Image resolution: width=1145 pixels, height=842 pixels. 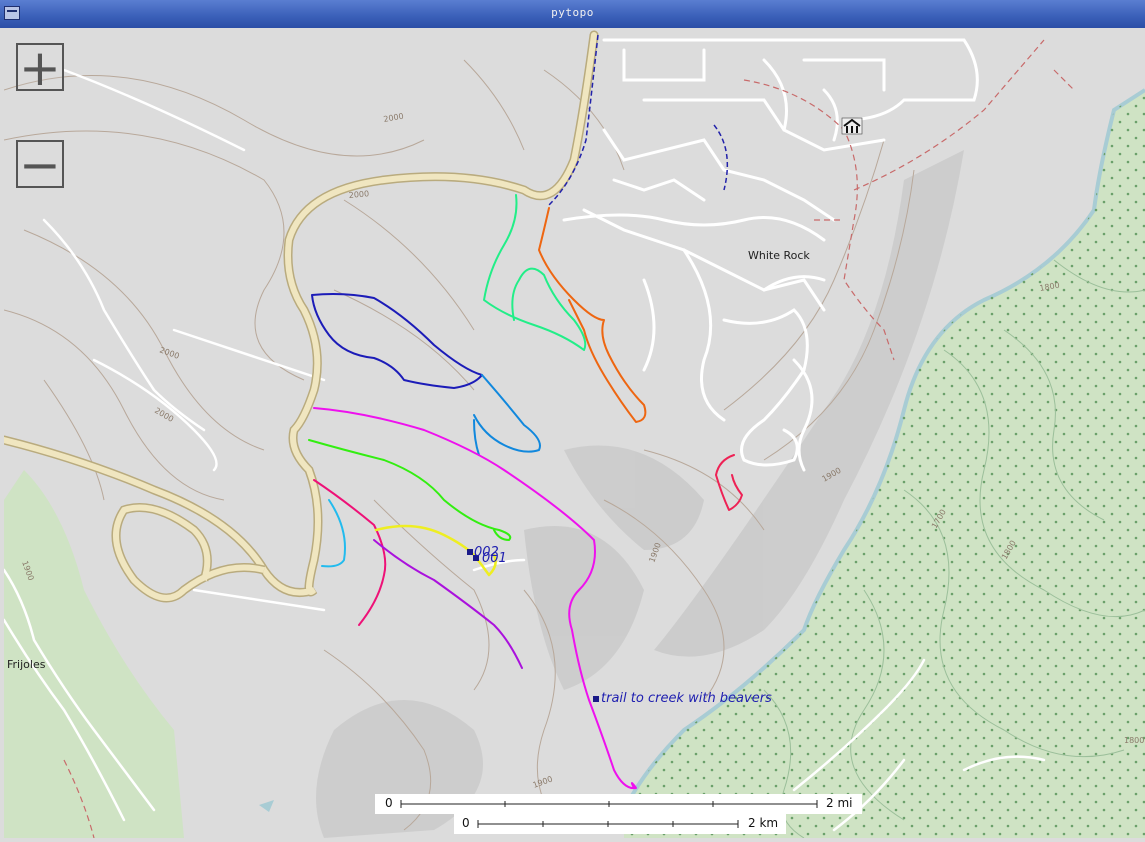 What do you see at coordinates (26, 664) in the screenshot?
I see `place-frijoles: Frijoles` at bounding box center [26, 664].